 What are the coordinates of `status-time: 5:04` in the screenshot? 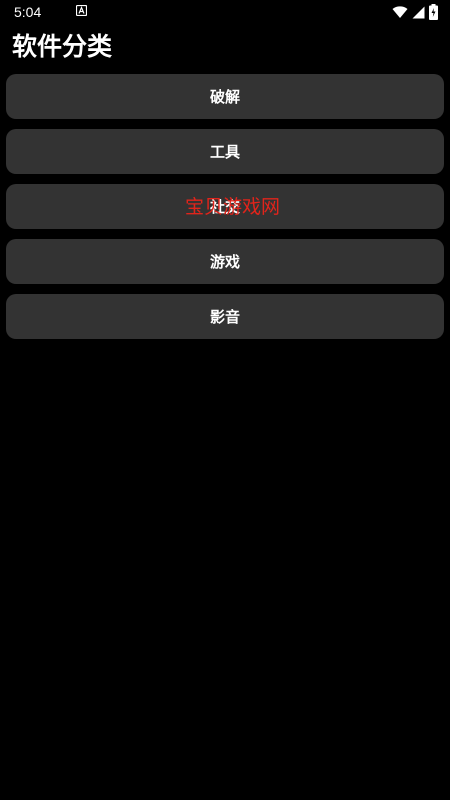 It's located at (28, 12).